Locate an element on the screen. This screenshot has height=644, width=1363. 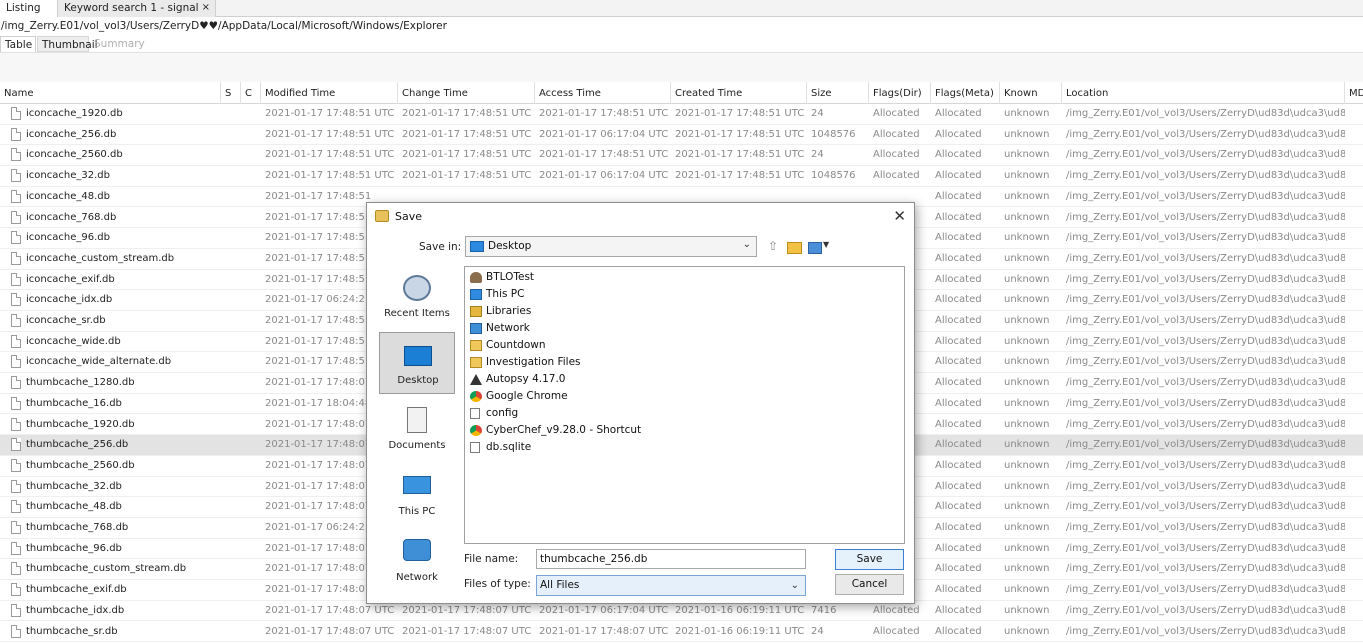
cell-mod: 2021-01-17 17:48:51 UTC is located at coordinates (330, 113).